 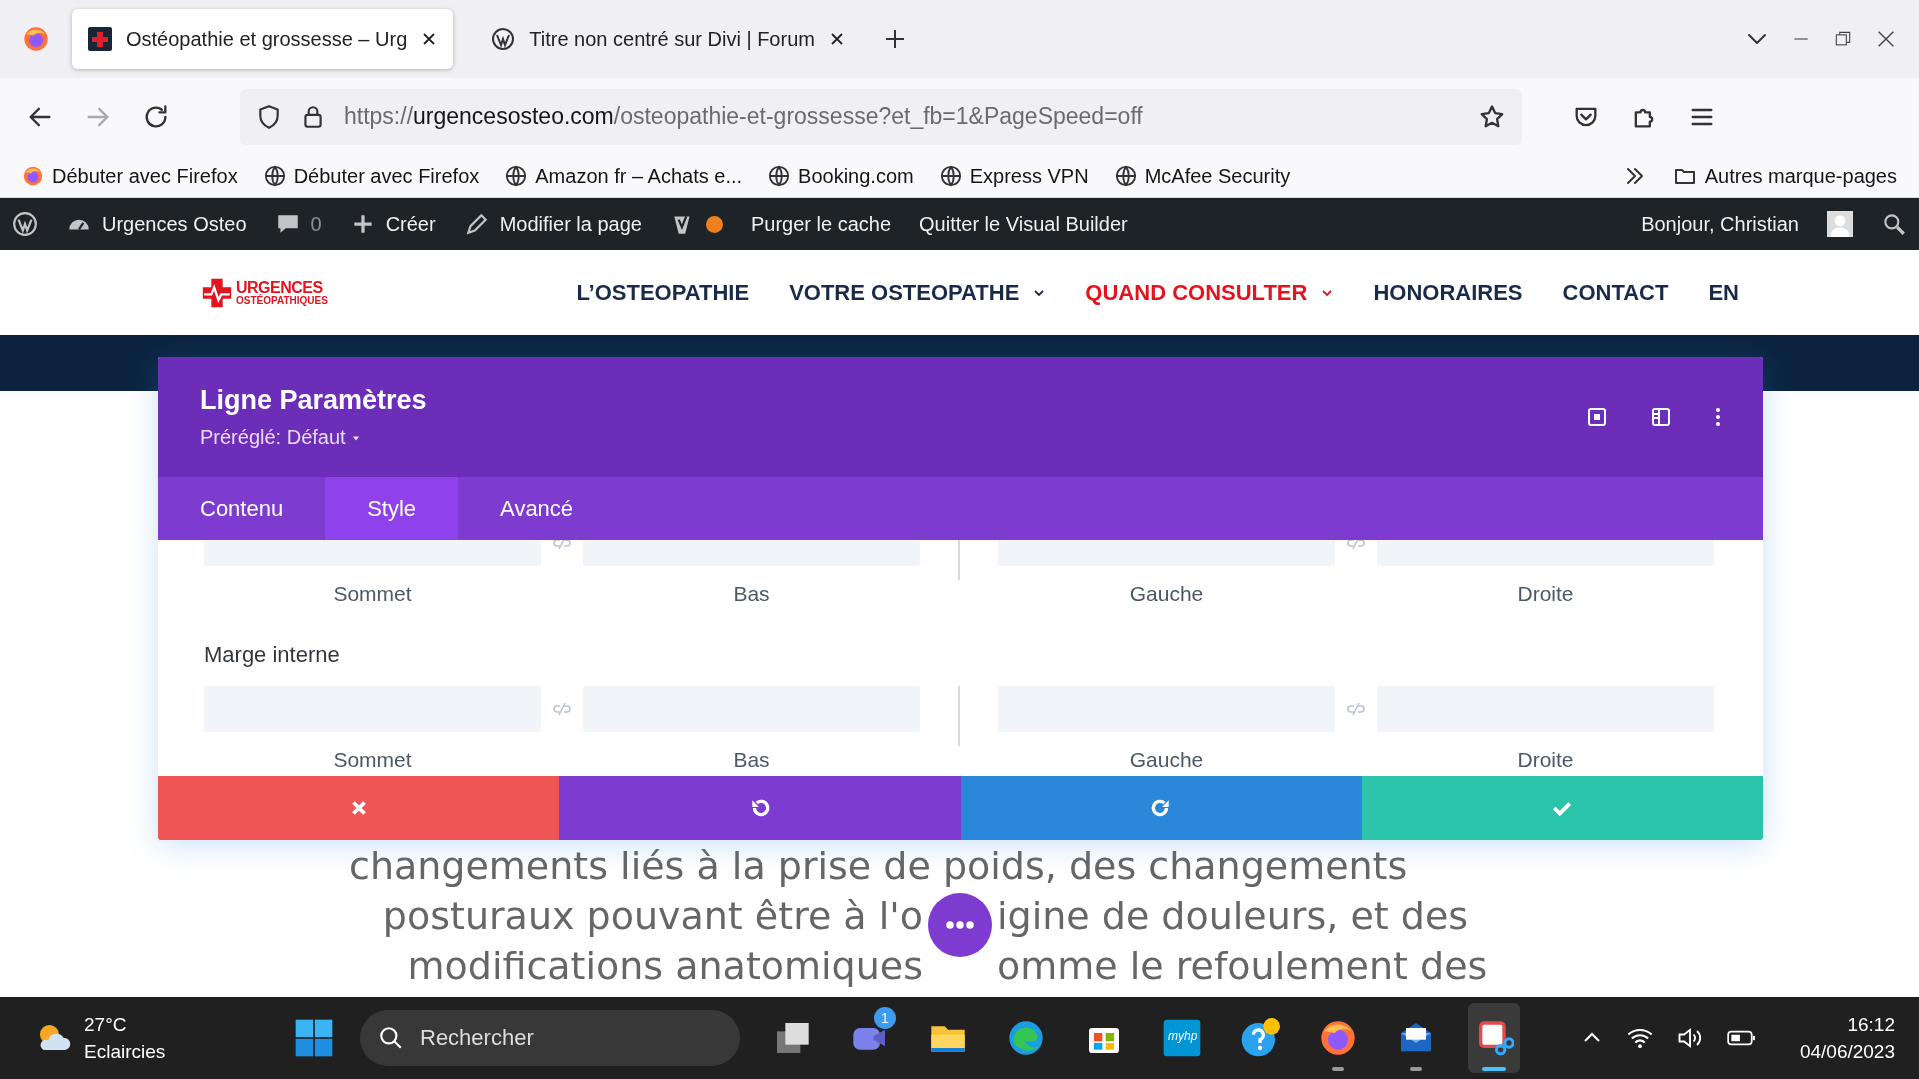 What do you see at coordinates (552, 224) in the screenshot?
I see `admin-bar-item: Modifier la page` at bounding box center [552, 224].